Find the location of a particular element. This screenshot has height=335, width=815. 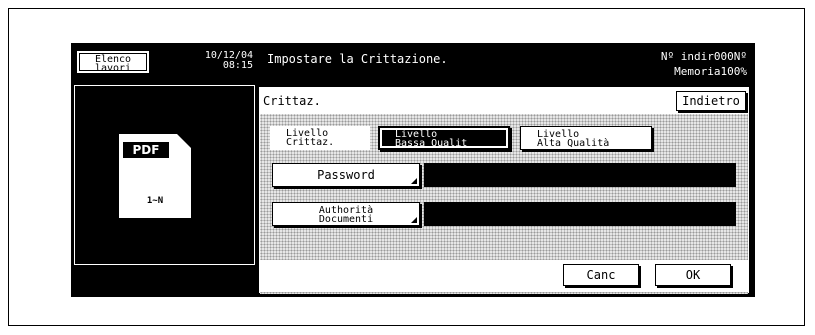

action-bar: Canc OK is located at coordinates (504, 276).